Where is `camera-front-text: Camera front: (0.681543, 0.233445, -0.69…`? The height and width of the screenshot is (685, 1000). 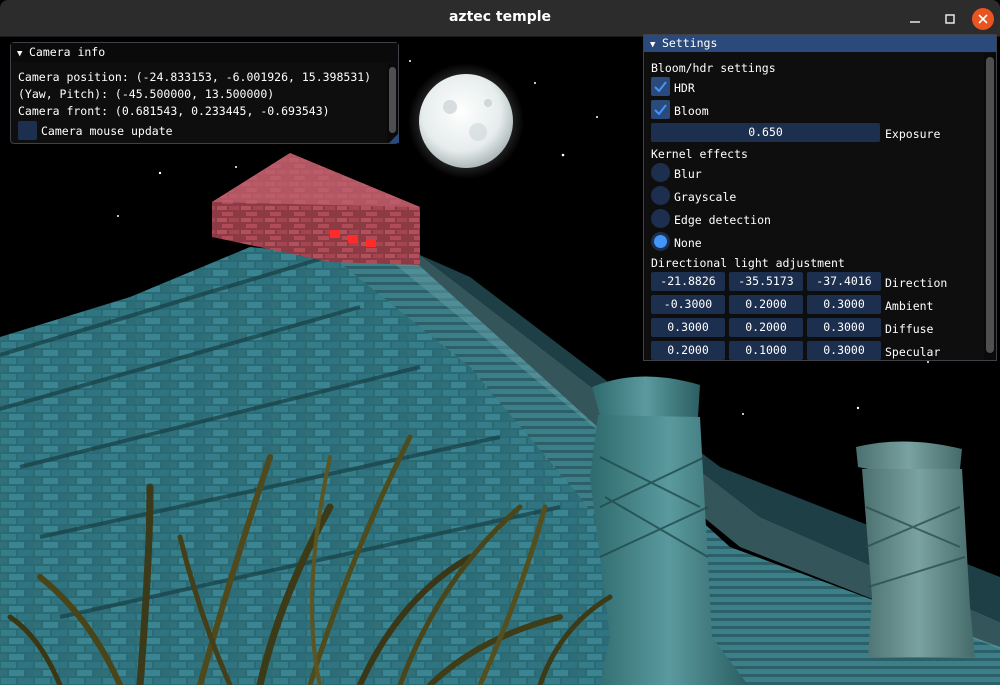
camera-front-text: Camera front: (0.681543, 0.233445, -0.69… is located at coordinates (174, 111).